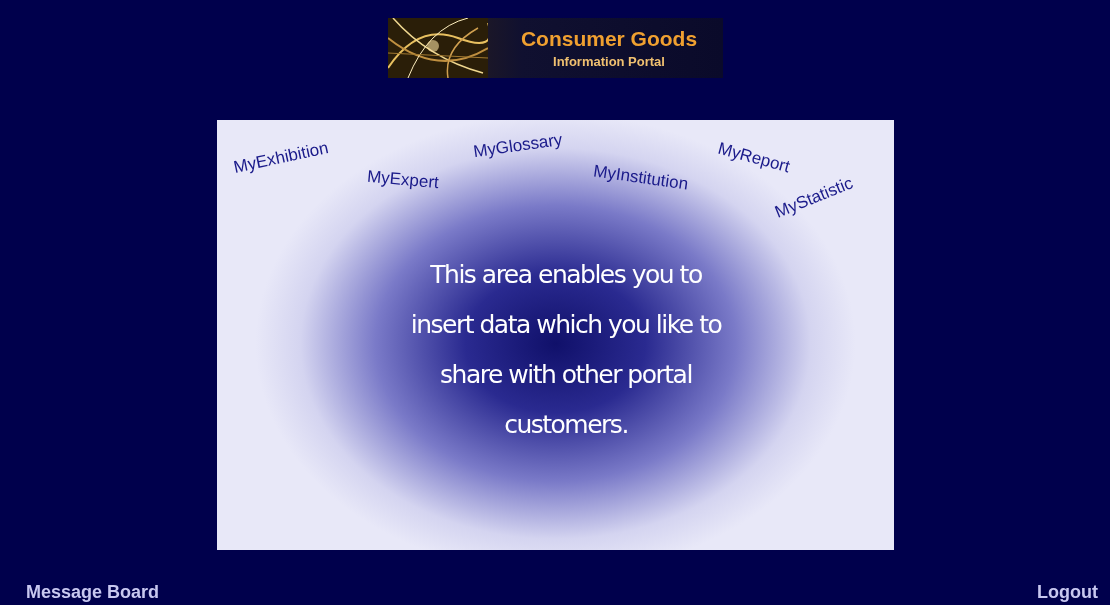  Describe the element at coordinates (1067, 592) in the screenshot. I see `logout-link: Logout` at that location.